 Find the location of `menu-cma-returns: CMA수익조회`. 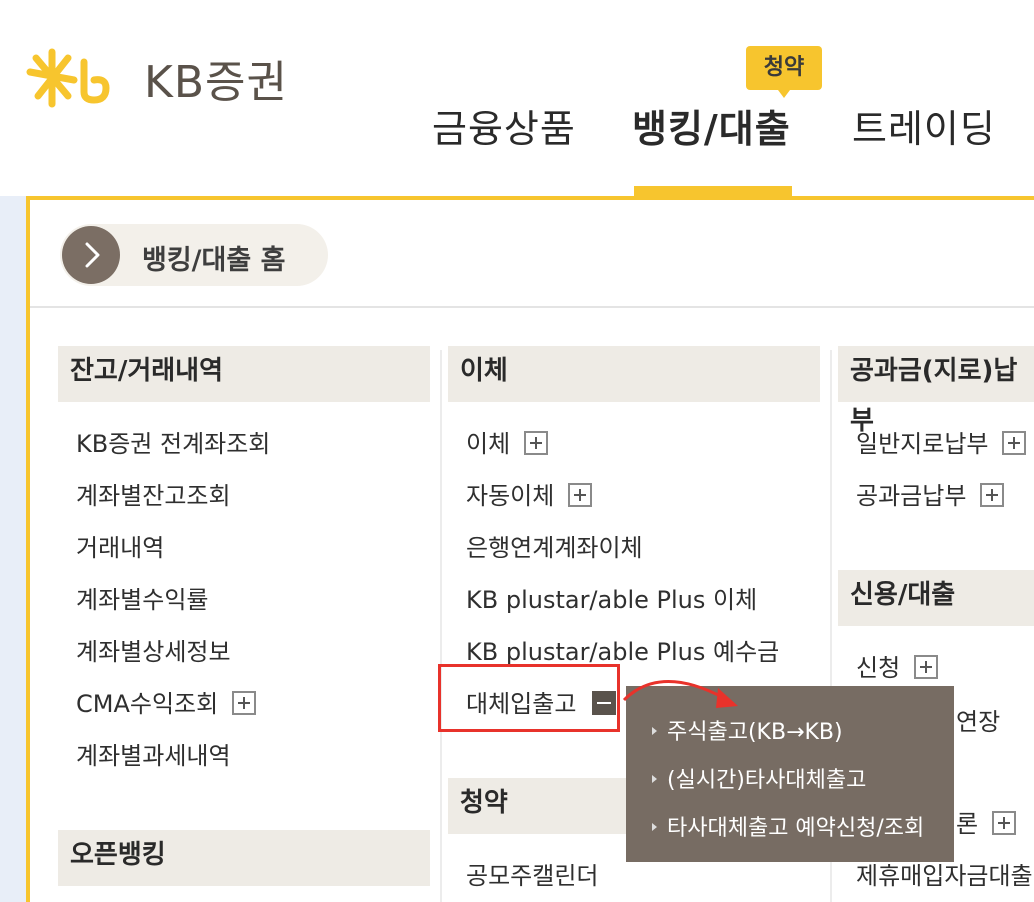

menu-cma-returns: CMA수익조회 is located at coordinates (166, 701).